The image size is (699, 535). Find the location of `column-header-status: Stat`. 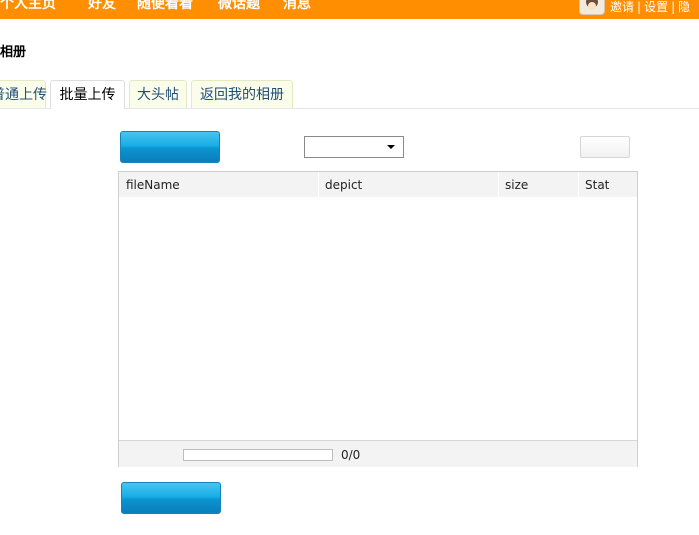

column-header-status: Stat is located at coordinates (597, 185).